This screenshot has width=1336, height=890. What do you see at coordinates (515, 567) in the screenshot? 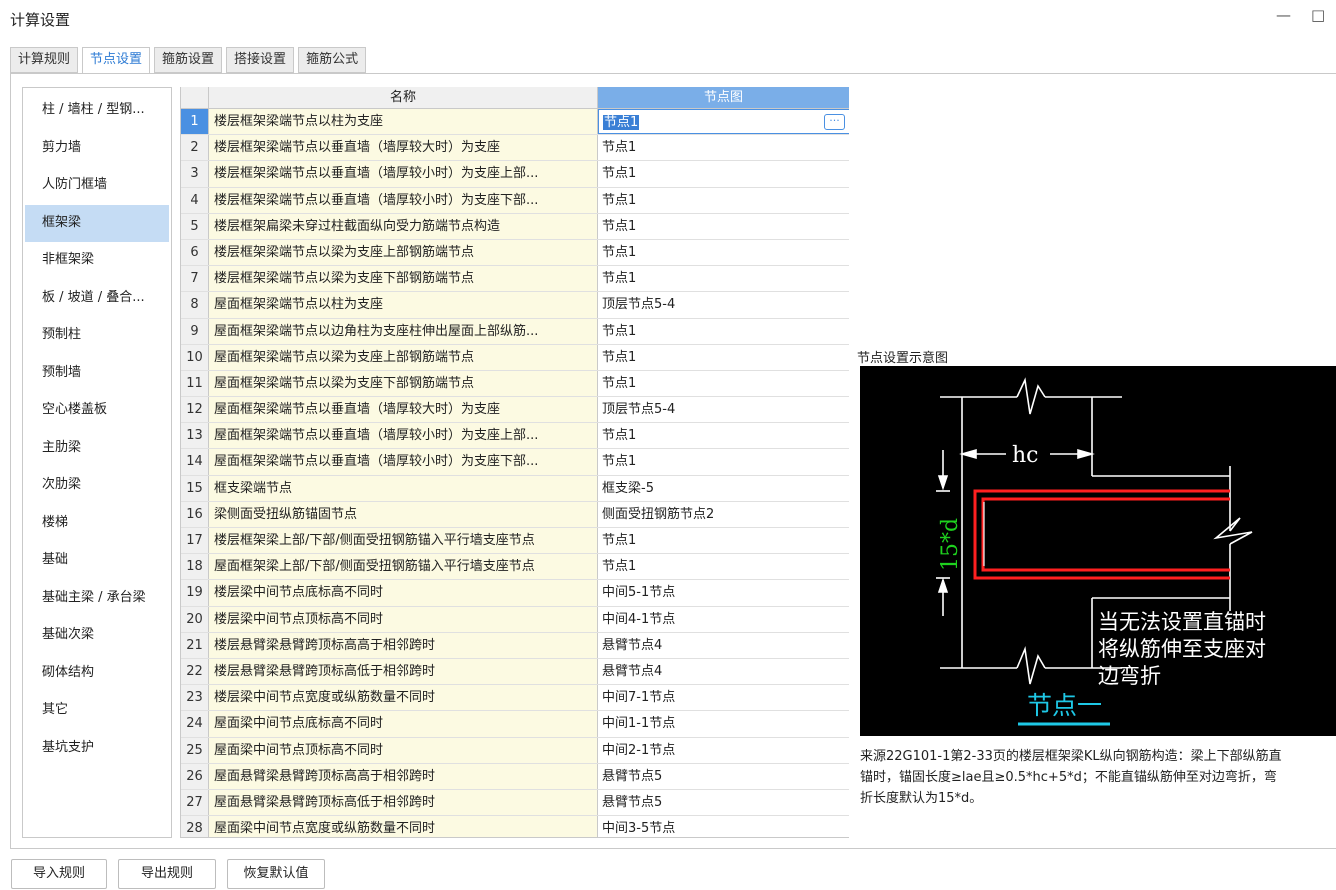
I see `table-row: 18 屋面框架梁上部/下部/侧面受扭钢筋锚入平行墙支座节点 节点1` at bounding box center [515, 567].